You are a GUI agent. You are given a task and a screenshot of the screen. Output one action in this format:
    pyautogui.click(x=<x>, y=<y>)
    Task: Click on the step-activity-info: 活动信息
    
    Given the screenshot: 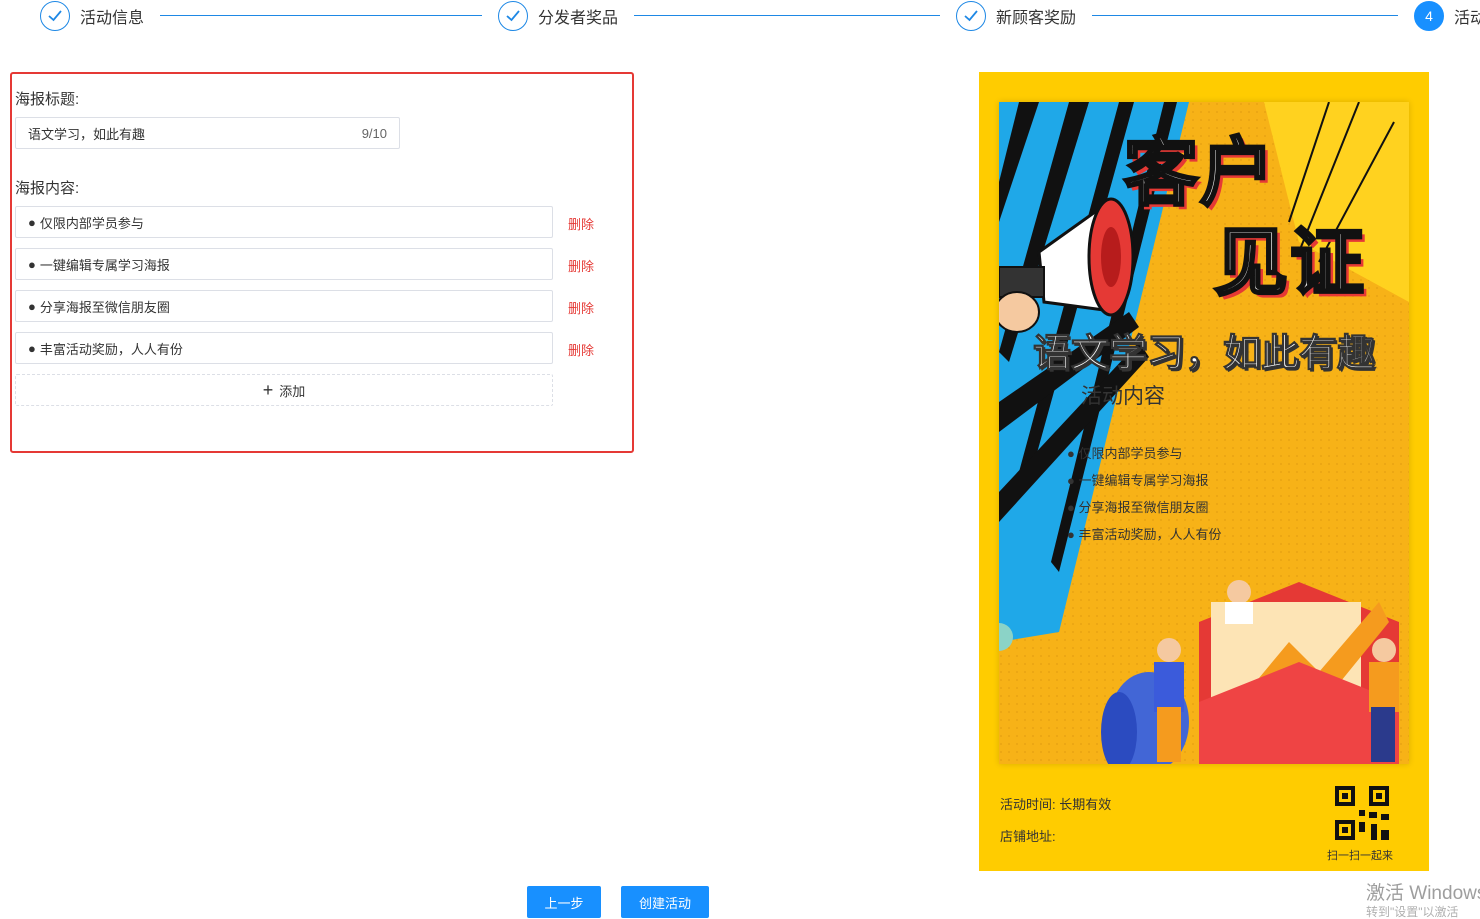 What is the action you would take?
    pyautogui.click(x=92, y=16)
    